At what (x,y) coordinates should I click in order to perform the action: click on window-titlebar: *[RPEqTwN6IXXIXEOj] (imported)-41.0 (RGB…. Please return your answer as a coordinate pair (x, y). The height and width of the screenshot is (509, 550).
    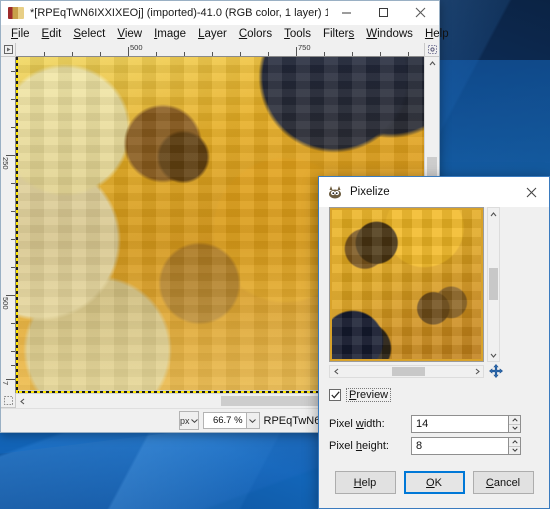
    Looking at the image, I should click on (220, 13).